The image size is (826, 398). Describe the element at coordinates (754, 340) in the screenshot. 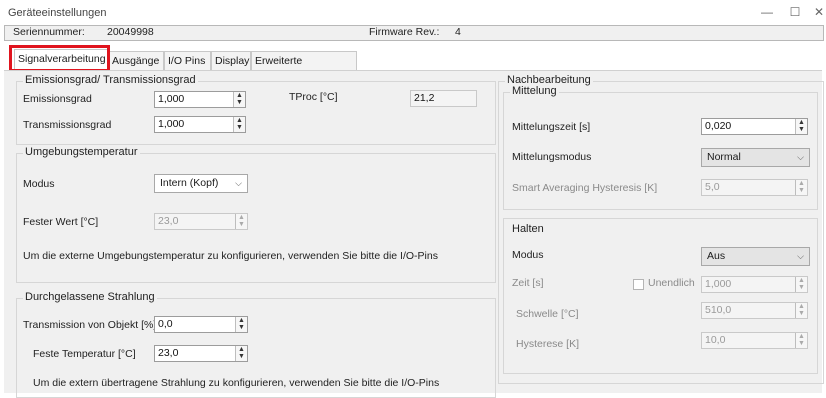

I see `hysterese-input: 10,0 ▲ ▼` at that location.